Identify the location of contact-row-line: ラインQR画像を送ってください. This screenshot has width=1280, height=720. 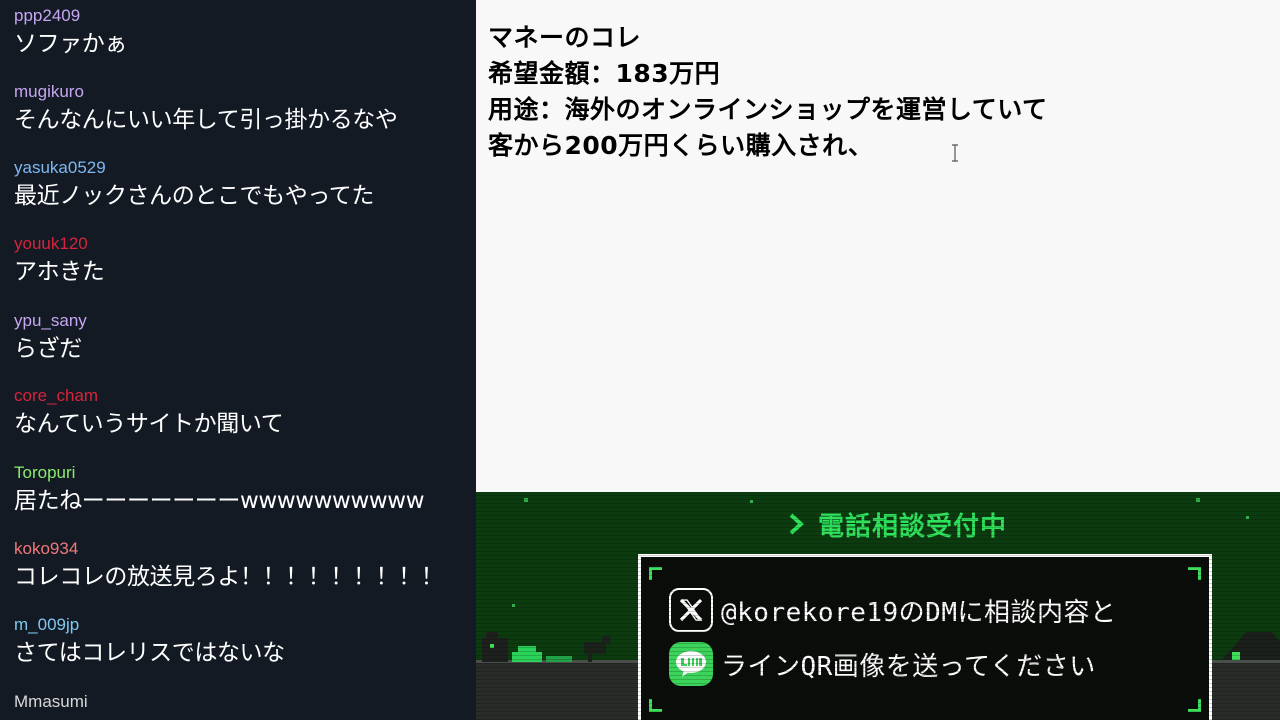
(882, 664).